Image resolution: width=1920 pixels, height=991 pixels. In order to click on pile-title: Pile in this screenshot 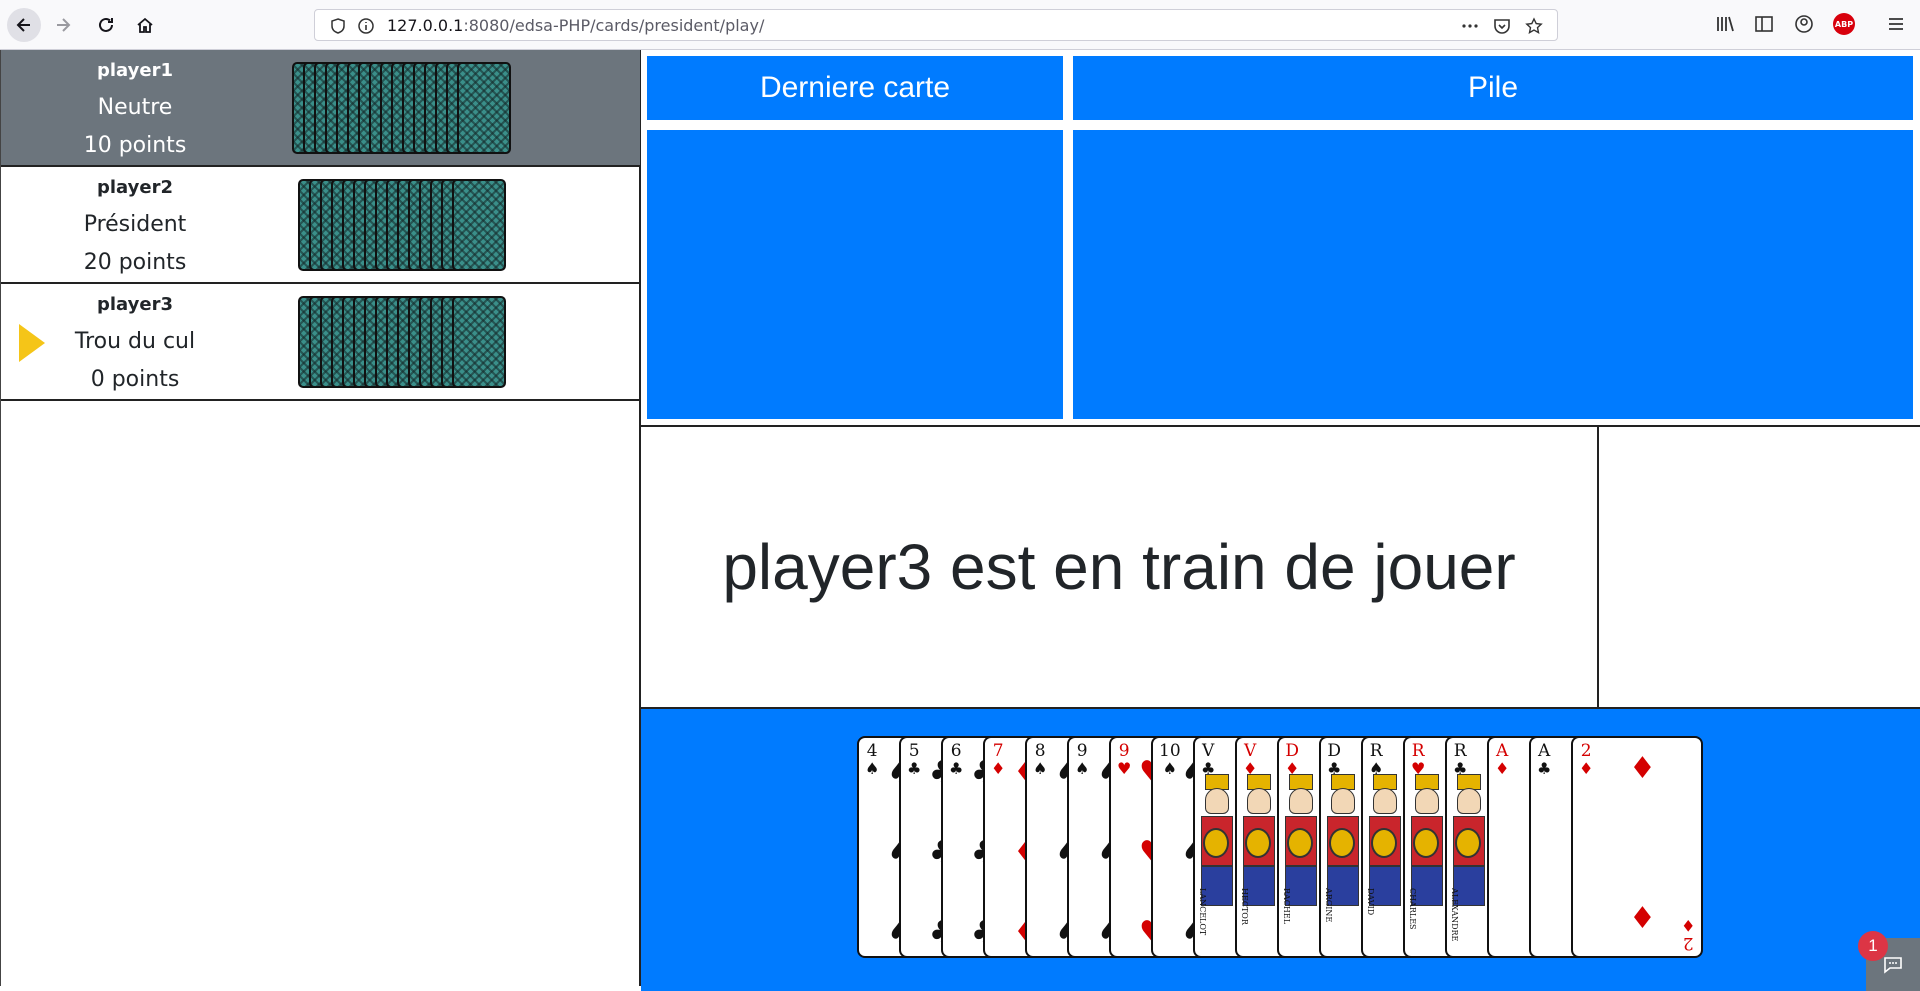, I will do `click(1493, 88)`.